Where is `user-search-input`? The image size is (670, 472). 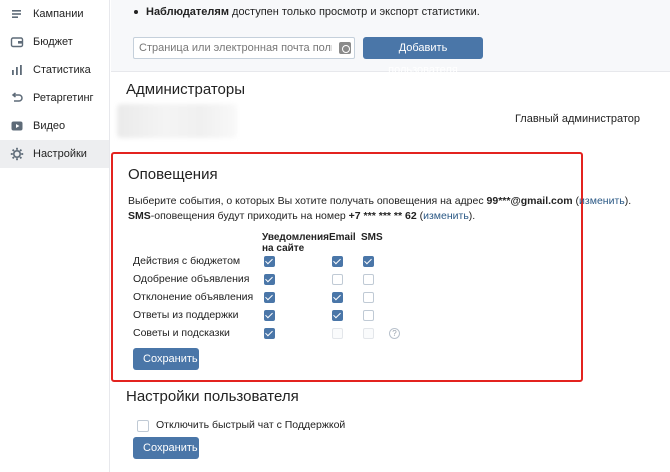
user-search-input is located at coordinates (244, 48).